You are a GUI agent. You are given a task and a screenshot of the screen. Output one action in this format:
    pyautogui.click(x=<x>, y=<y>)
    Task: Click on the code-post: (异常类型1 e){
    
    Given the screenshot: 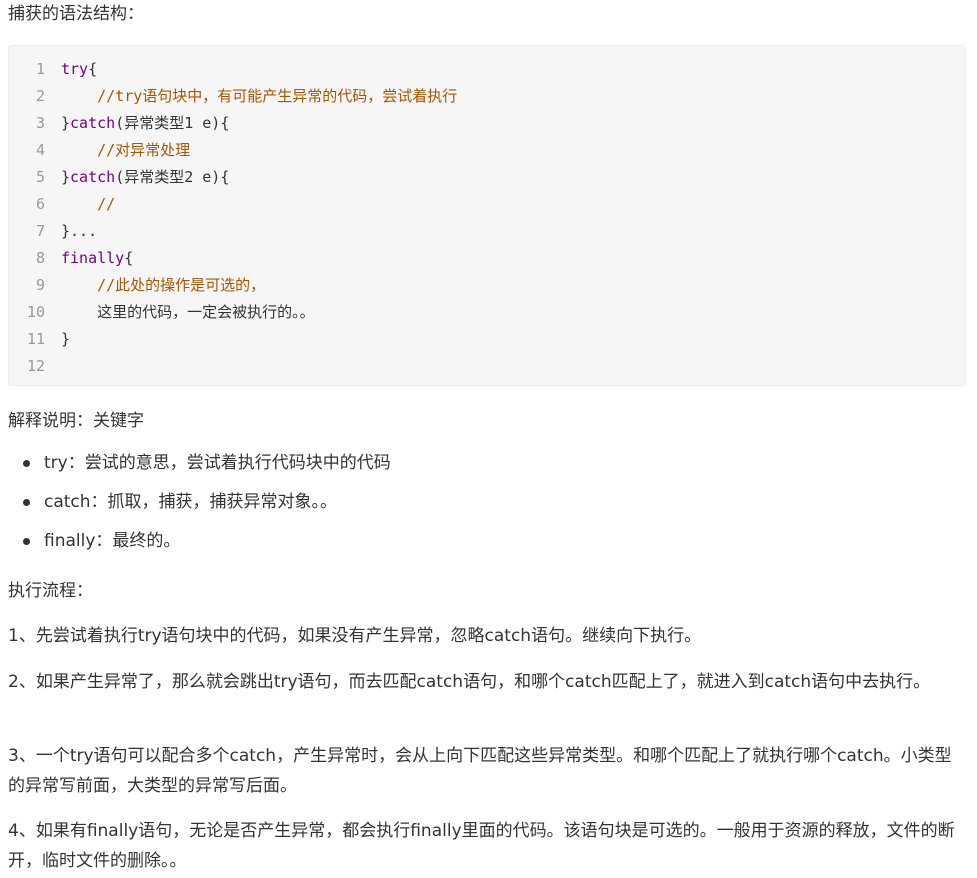 What is the action you would take?
    pyautogui.click(x=172, y=123)
    